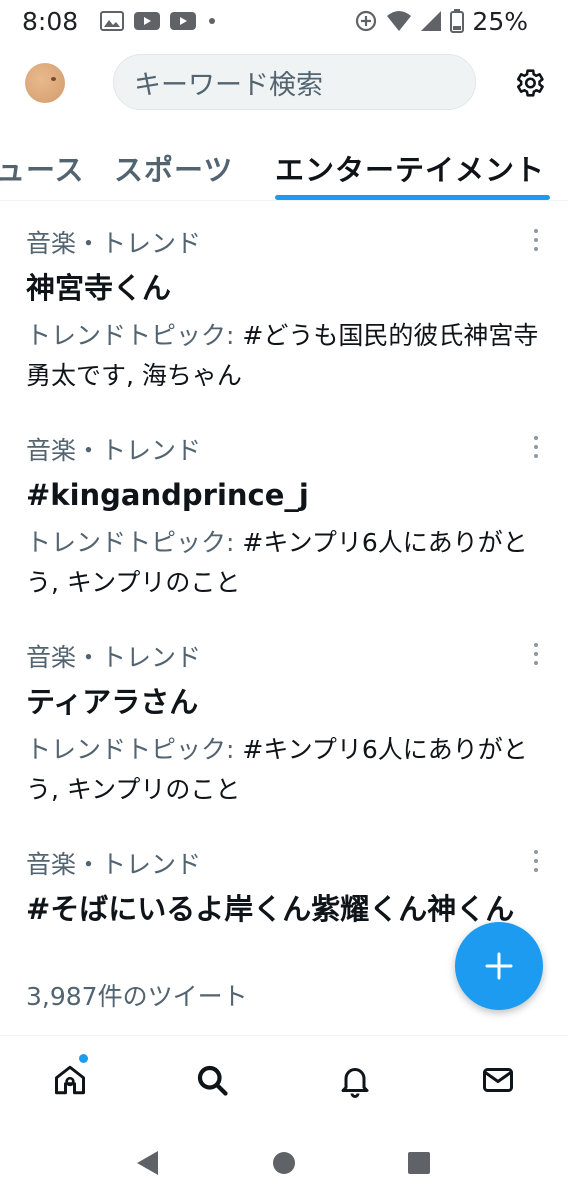 The height and width of the screenshot is (1199, 568). What do you see at coordinates (137, 996) in the screenshot?
I see `tweet-count: 3,987件のツイート` at bounding box center [137, 996].